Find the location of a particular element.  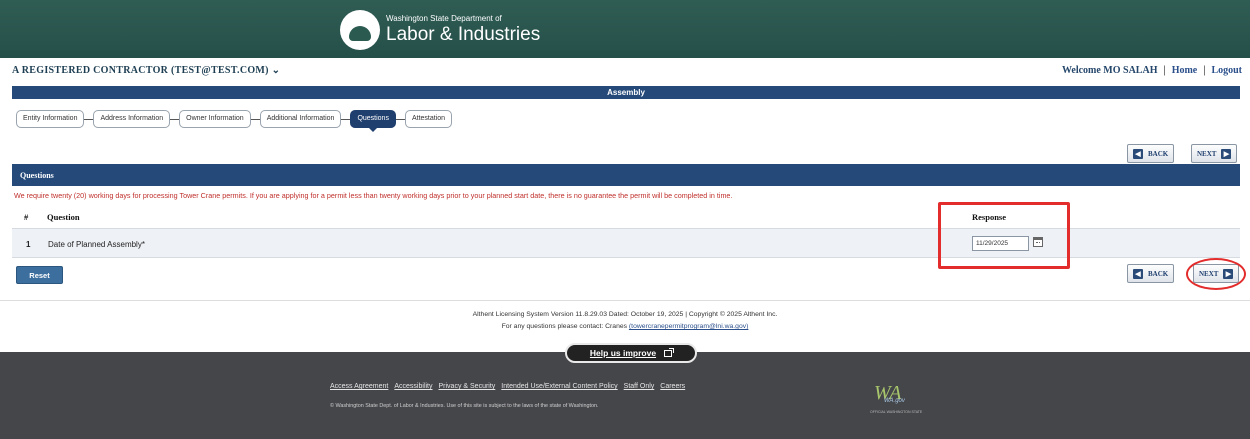

step-questions: Questions is located at coordinates (373, 121).